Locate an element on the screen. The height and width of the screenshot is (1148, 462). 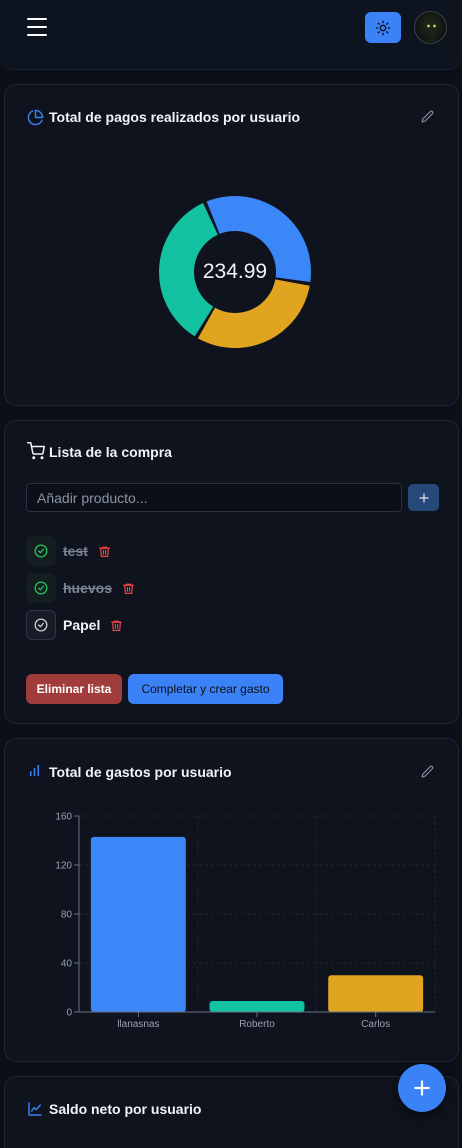
x-tick-label: Carlos is located at coordinates (375, 1024).